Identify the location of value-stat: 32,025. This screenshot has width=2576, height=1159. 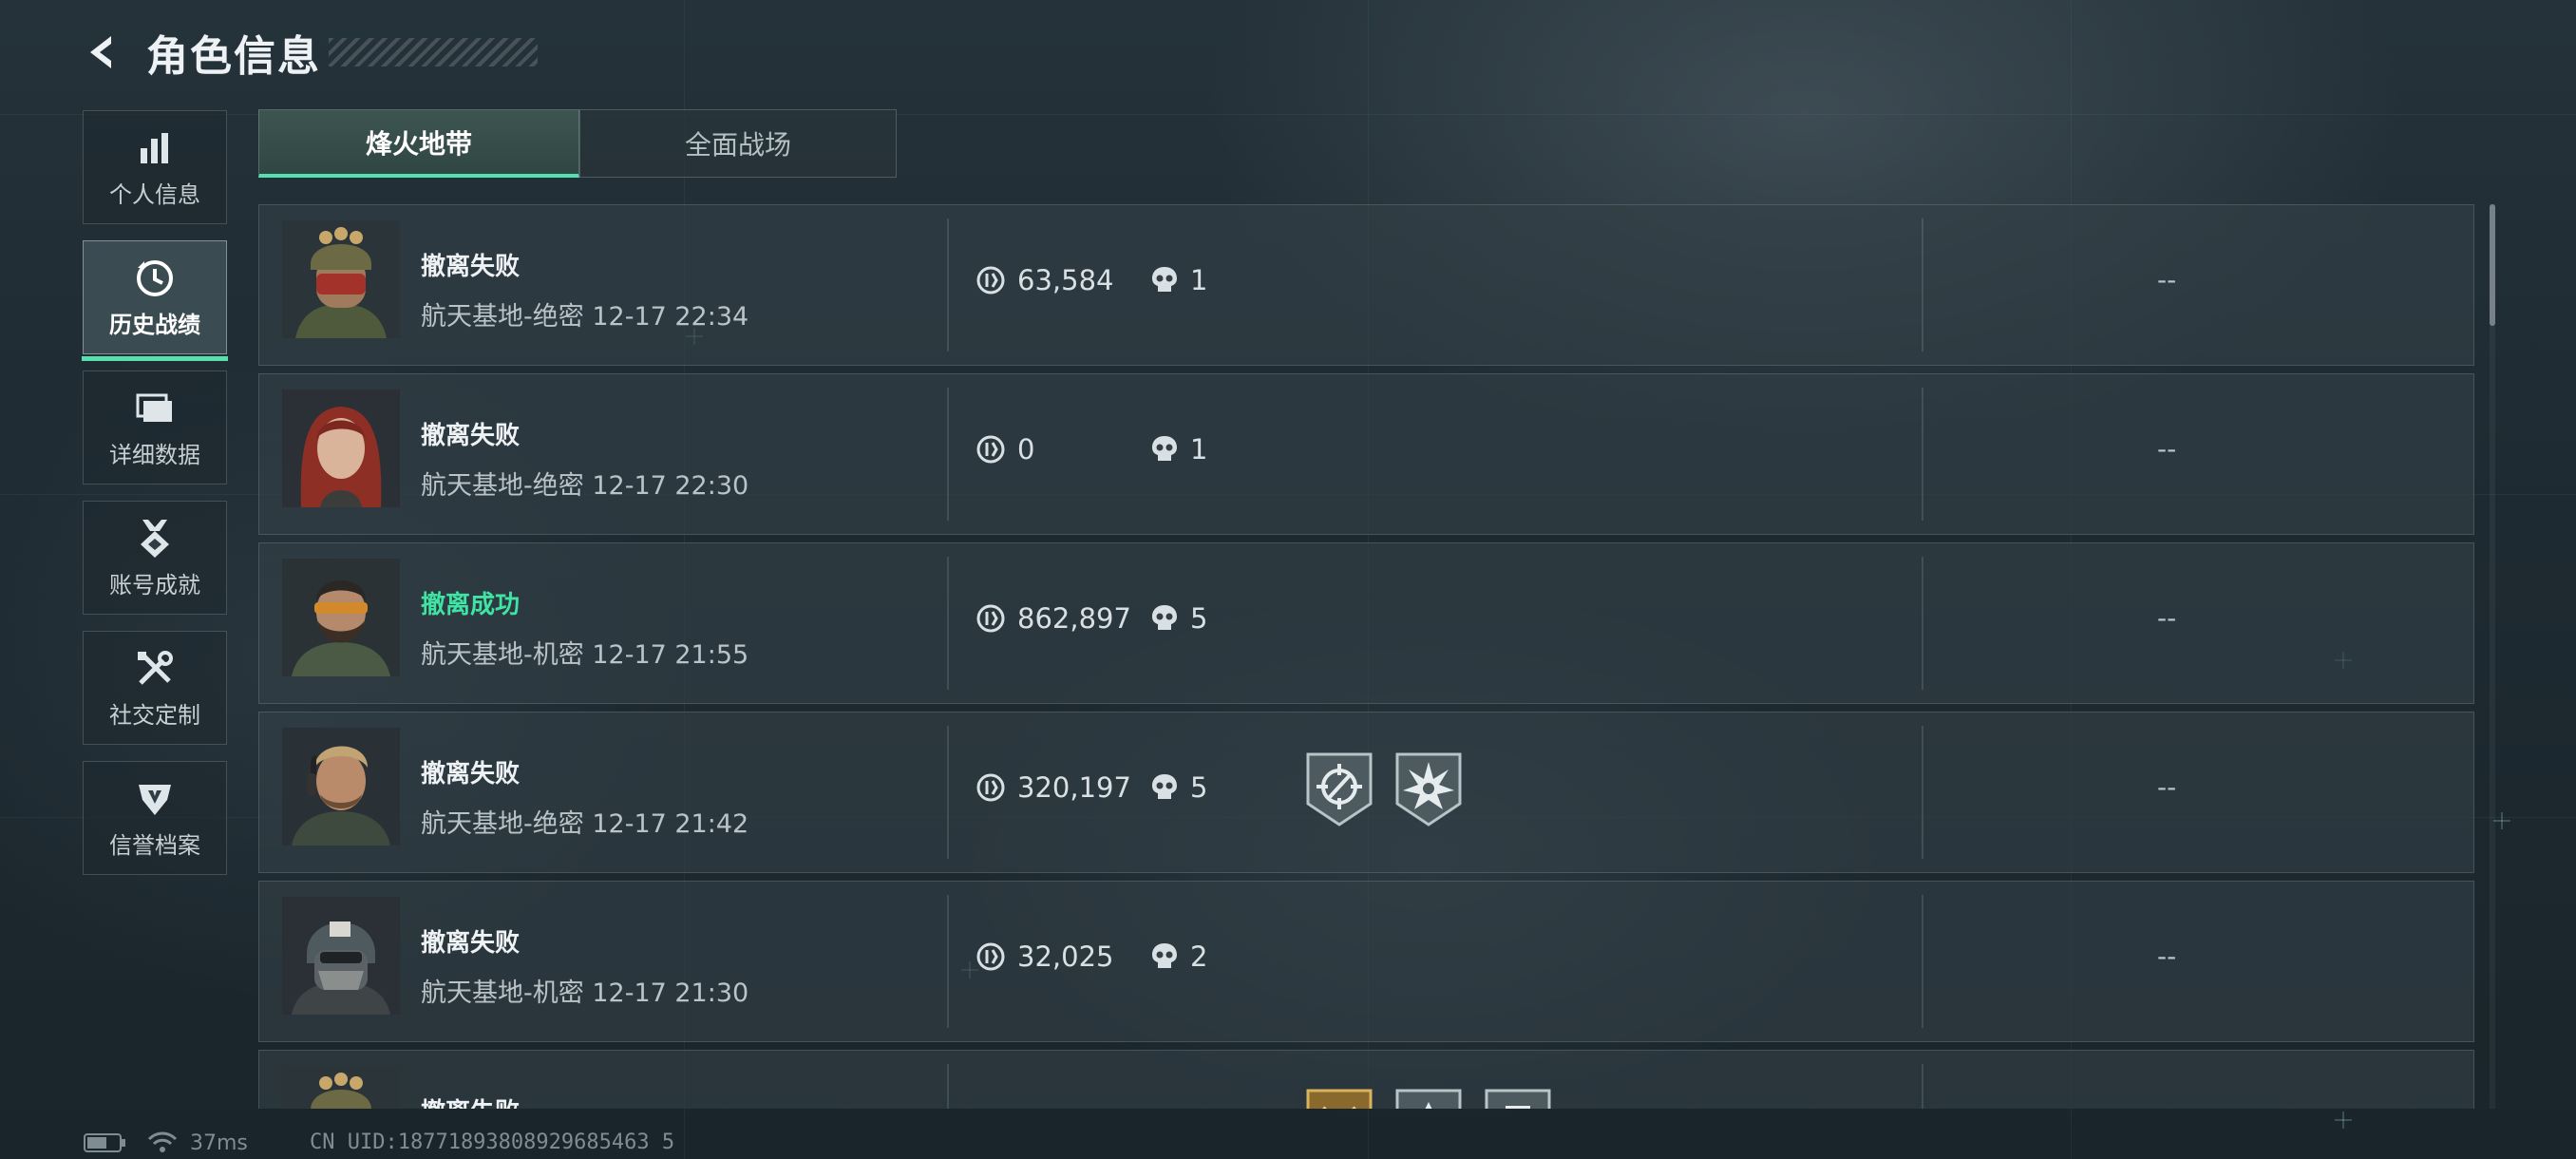
(1044, 956).